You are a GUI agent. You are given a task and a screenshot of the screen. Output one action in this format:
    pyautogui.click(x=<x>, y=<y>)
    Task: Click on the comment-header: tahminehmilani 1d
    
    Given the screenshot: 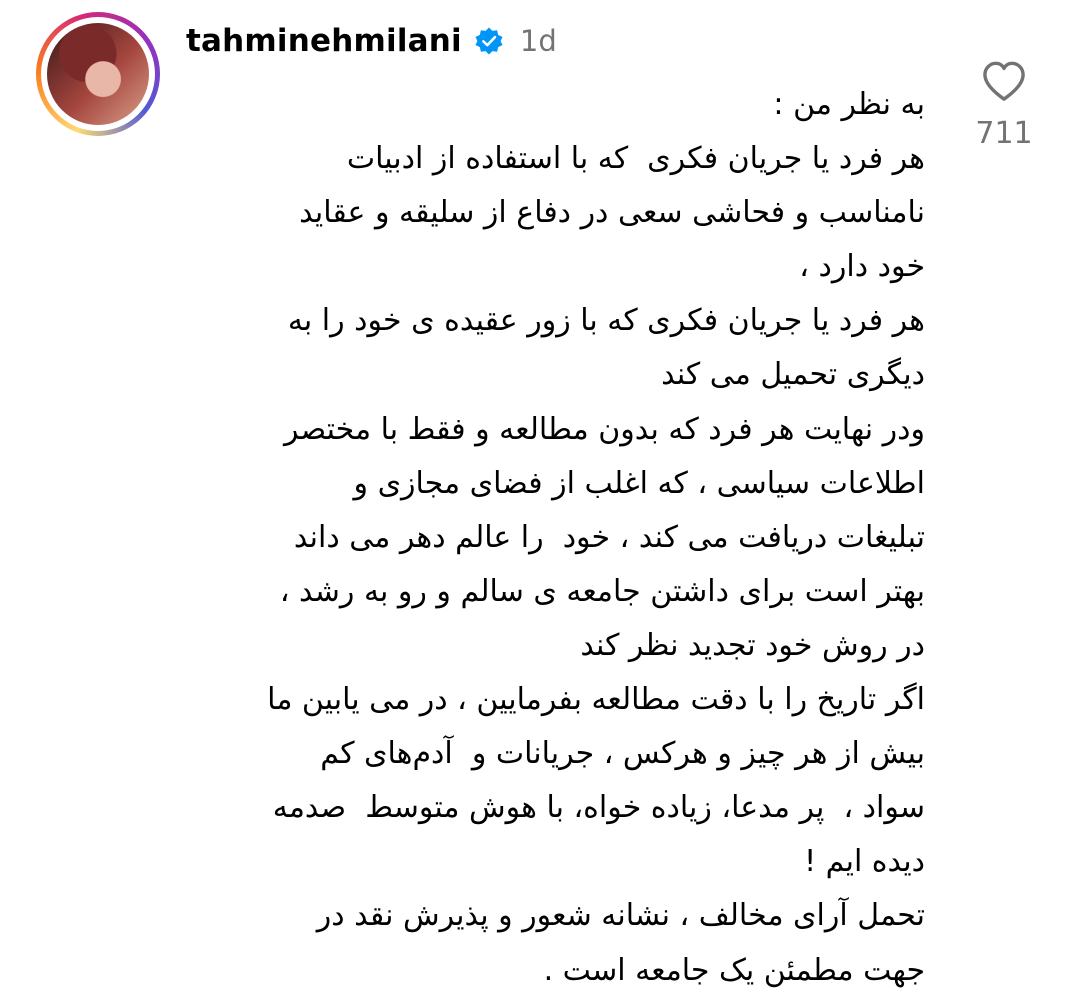 What is the action you would take?
    pyautogui.click(x=371, y=41)
    